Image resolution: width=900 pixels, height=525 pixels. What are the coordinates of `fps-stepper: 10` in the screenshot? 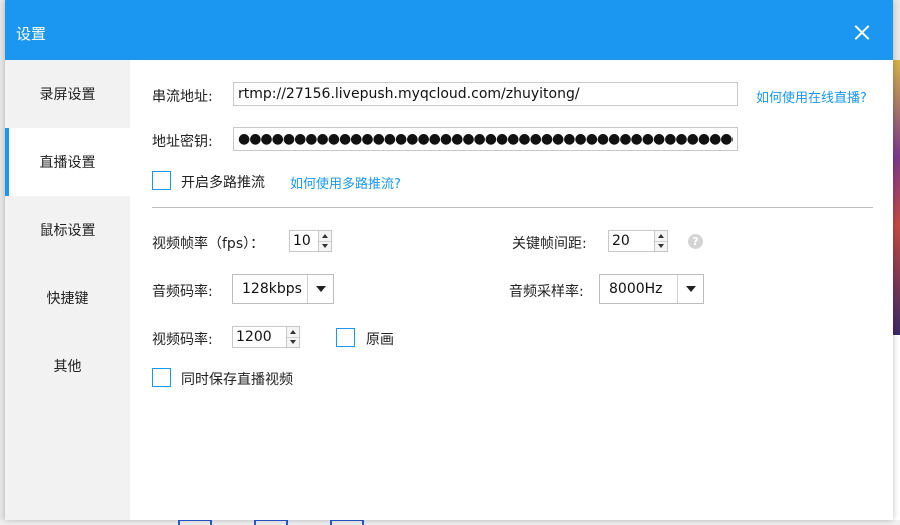 It's located at (310, 241).